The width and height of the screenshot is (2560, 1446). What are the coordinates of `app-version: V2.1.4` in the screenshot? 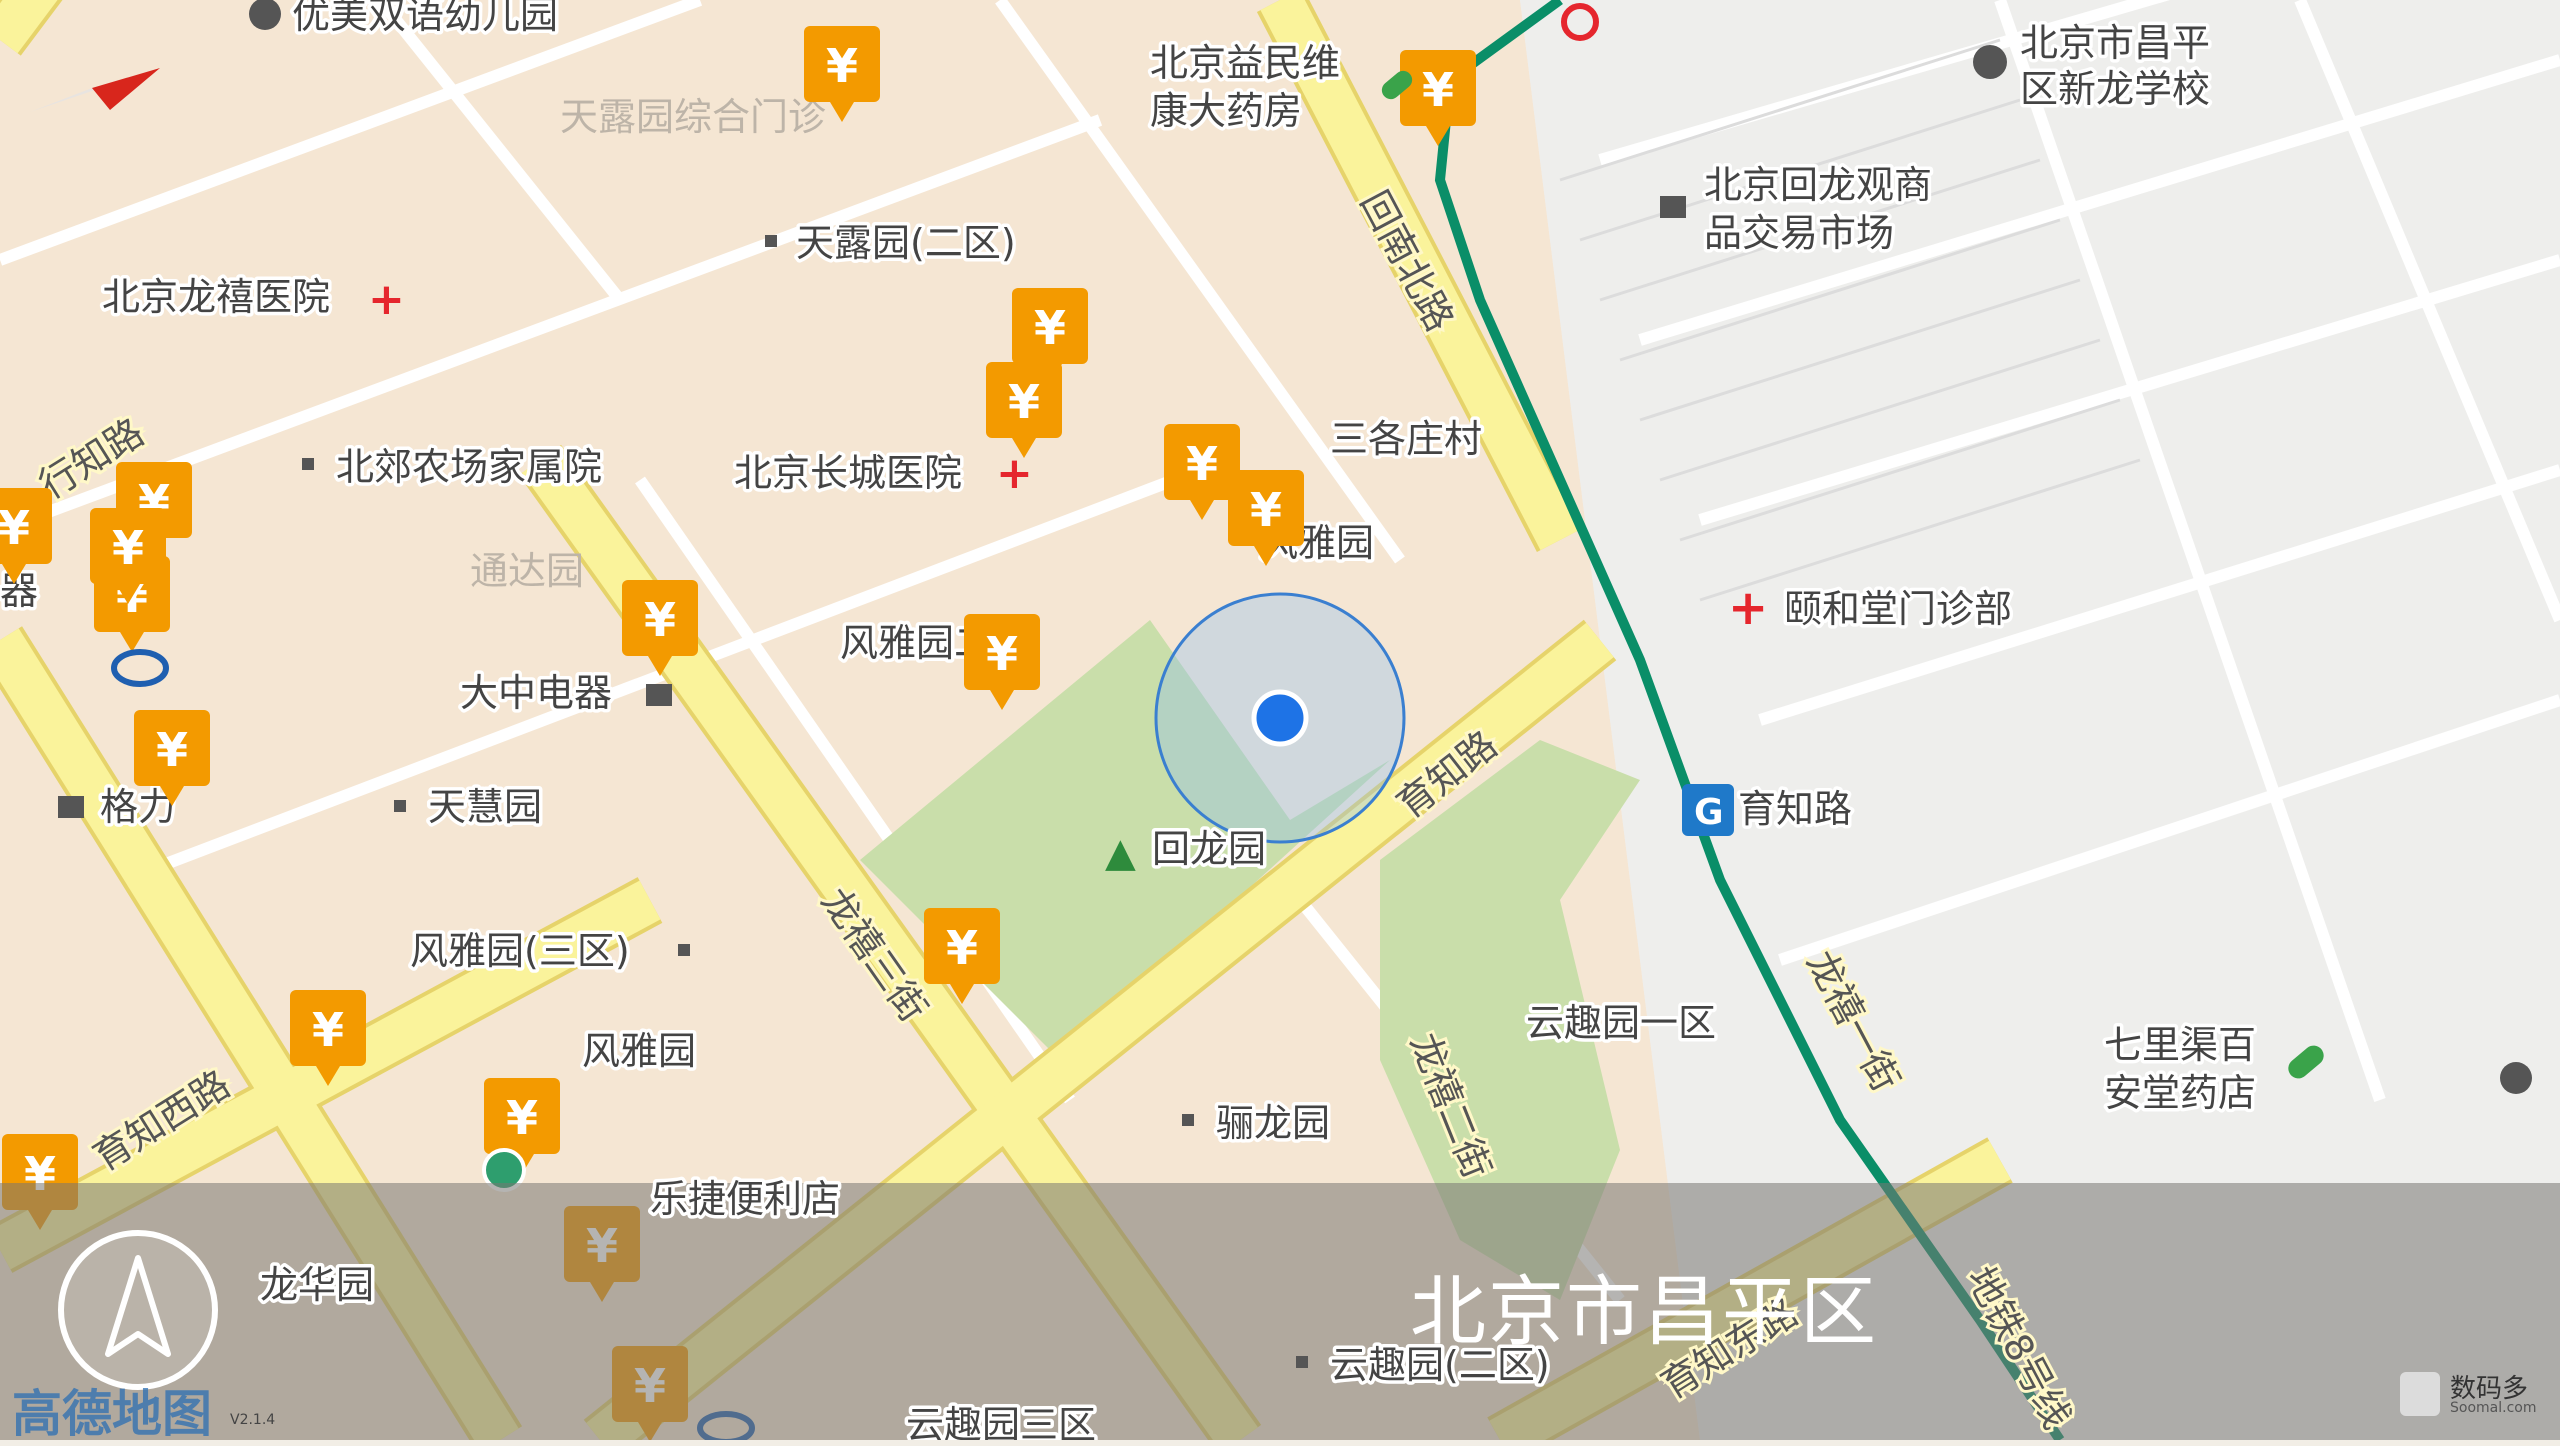 It's located at (253, 1420).